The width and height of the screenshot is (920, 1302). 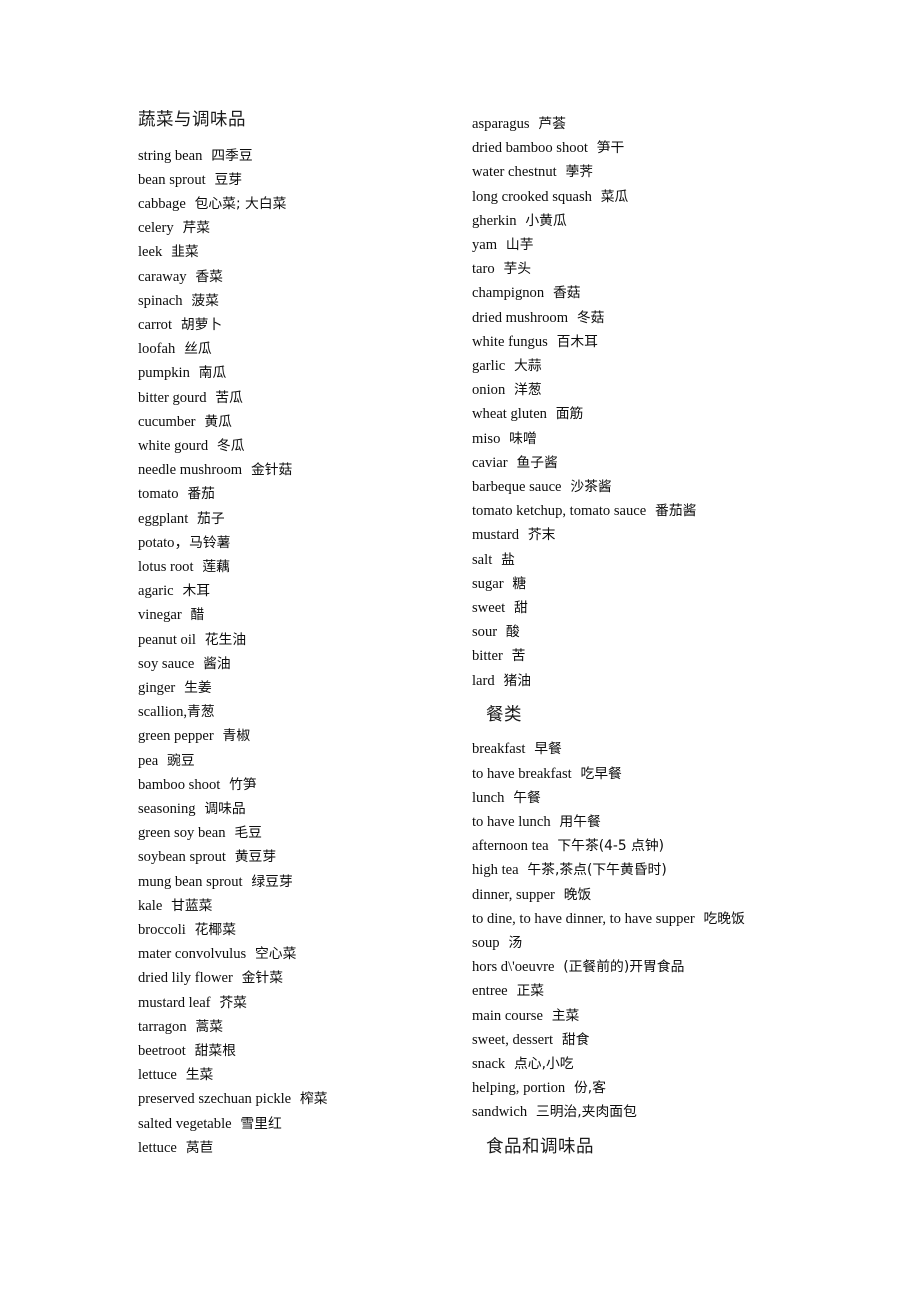 I want to click on glossary-entry: sour 酸, so click(x=672, y=632).